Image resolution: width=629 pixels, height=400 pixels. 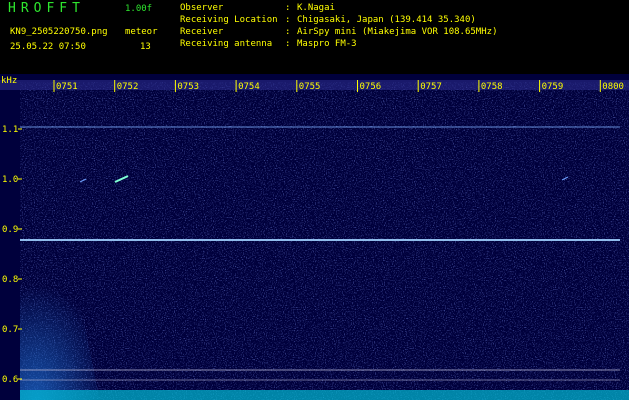 What do you see at coordinates (145, 47) in the screenshot?
I see `detection-count: 13` at bounding box center [145, 47].